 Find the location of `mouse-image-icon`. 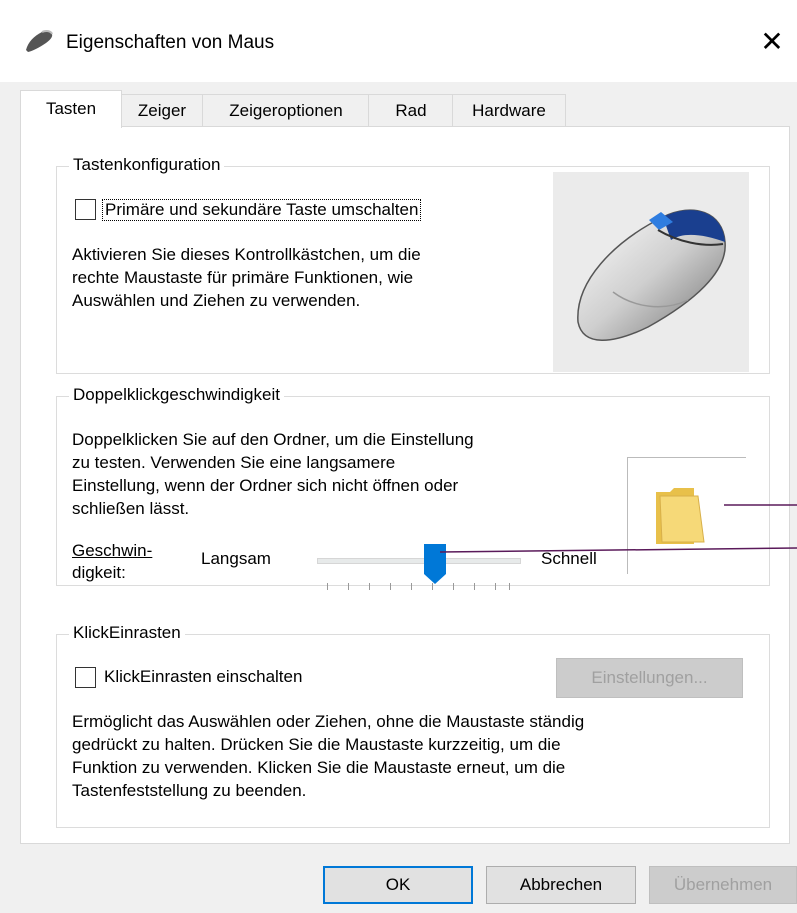

mouse-image-icon is located at coordinates (651, 275).